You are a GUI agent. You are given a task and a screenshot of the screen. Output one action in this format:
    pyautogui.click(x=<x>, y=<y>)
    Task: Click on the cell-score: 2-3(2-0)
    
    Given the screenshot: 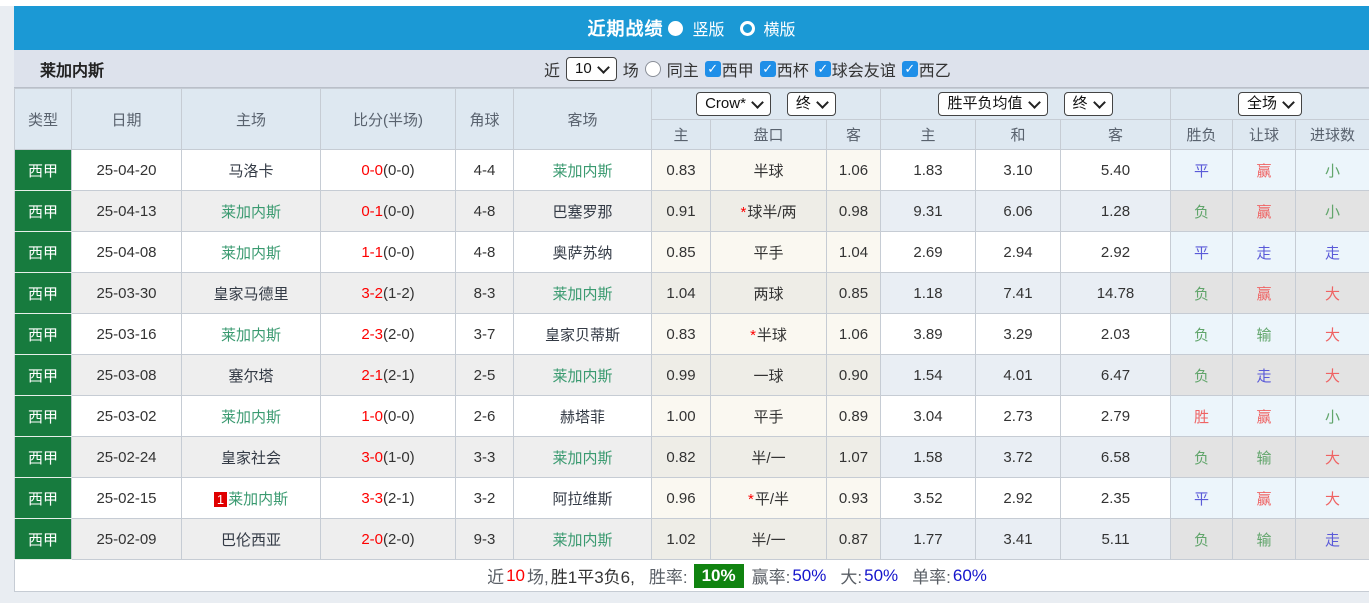 What is the action you would take?
    pyautogui.click(x=388, y=334)
    